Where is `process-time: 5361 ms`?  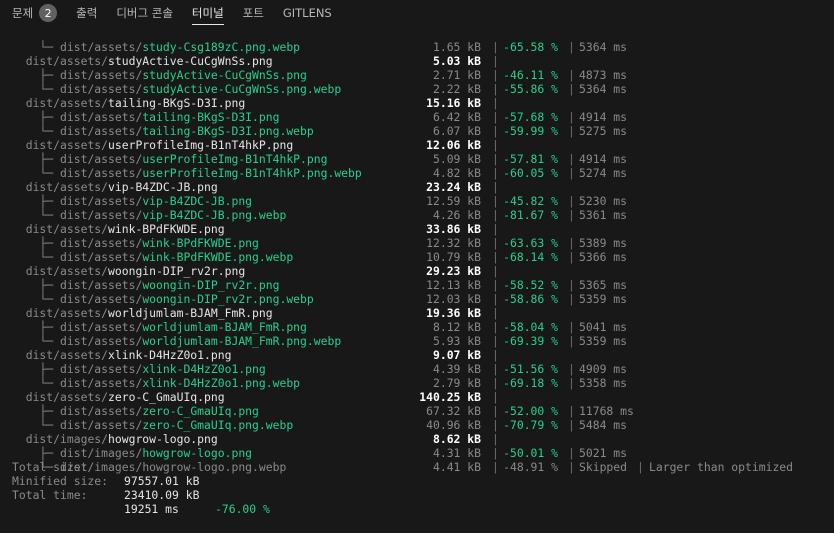 process-time: 5361 ms is located at coordinates (603, 215).